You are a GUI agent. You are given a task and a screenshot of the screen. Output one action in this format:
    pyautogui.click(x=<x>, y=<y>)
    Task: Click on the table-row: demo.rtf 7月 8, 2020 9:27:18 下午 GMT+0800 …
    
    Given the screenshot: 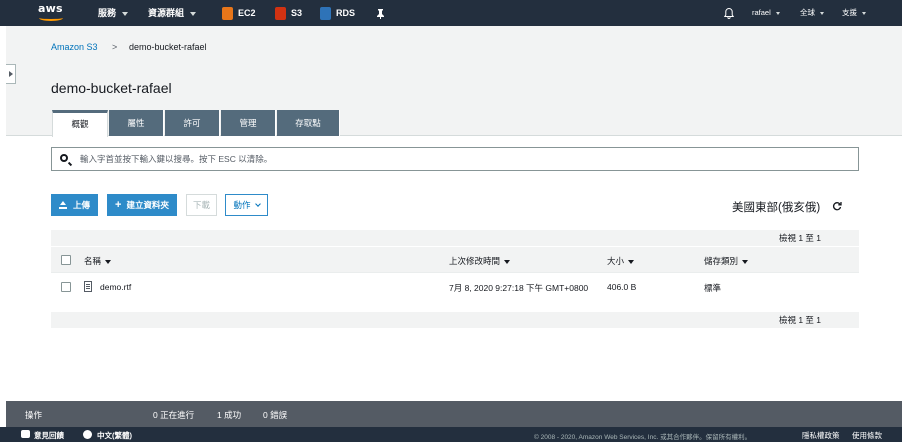 What is the action you would take?
    pyautogui.click(x=455, y=287)
    